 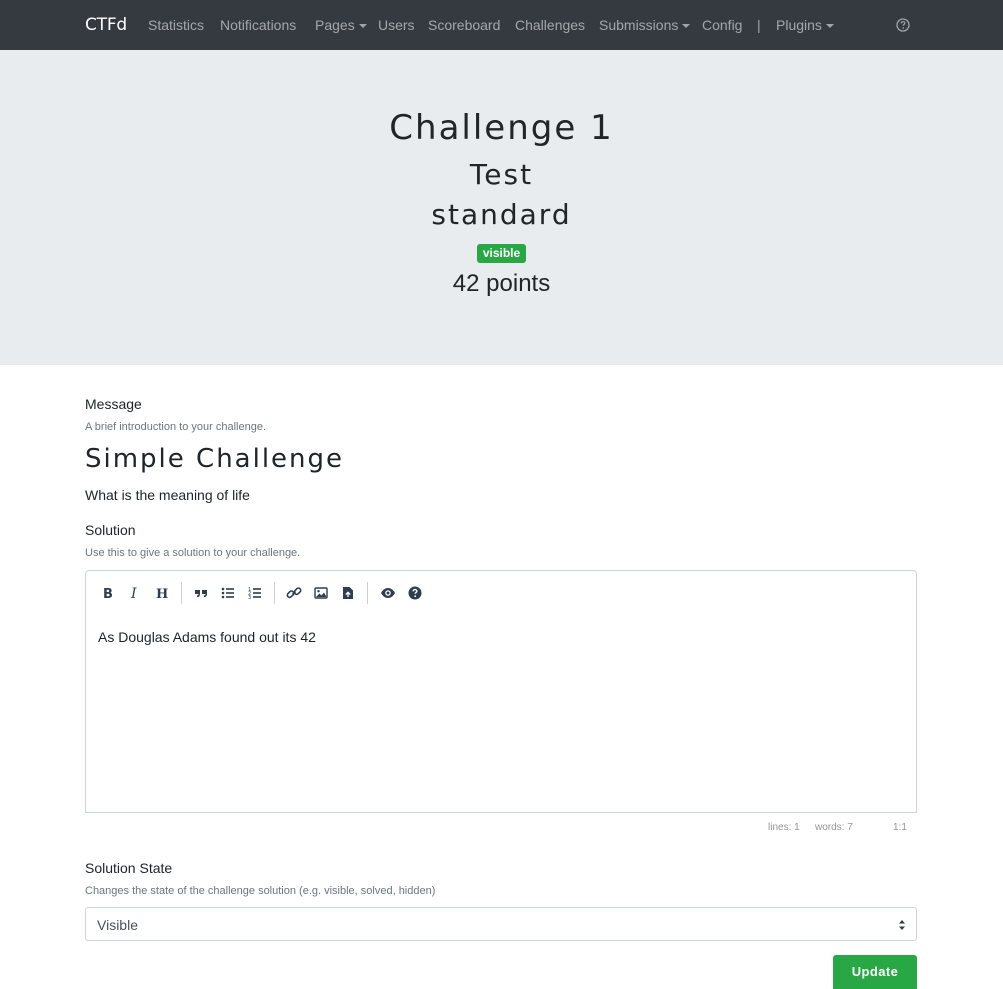 I want to click on nav-challenges: Challenges, so click(x=550, y=25).